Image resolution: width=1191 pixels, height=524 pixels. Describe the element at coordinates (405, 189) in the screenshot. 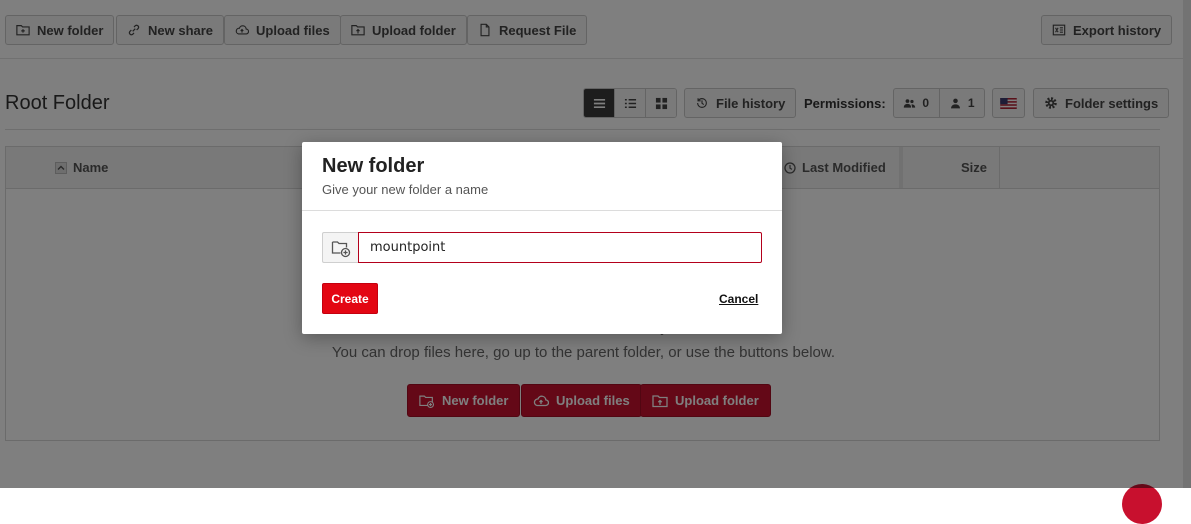

I see `dialog-subtitle: Give your new folder a name` at that location.